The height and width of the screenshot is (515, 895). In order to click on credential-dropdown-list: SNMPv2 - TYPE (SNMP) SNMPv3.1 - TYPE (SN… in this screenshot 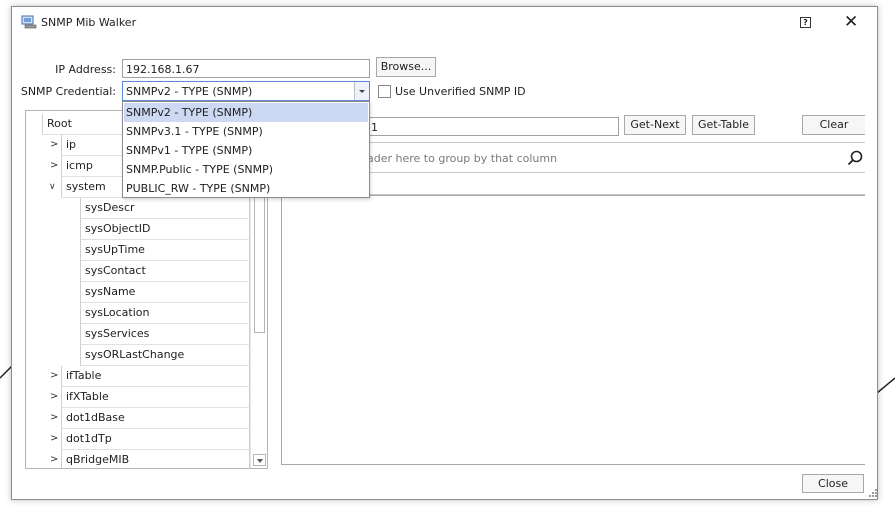, I will do `click(246, 149)`.